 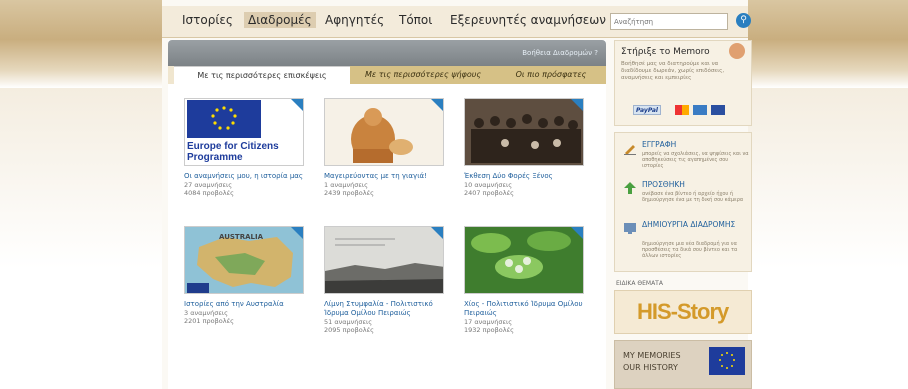 What do you see at coordinates (692, 225) in the screenshot?
I see `create-route-label: ΔΗΜΙΟΥΡΓΙΑ ΔΙΑΔΡΟΜΗΣ` at bounding box center [692, 225].